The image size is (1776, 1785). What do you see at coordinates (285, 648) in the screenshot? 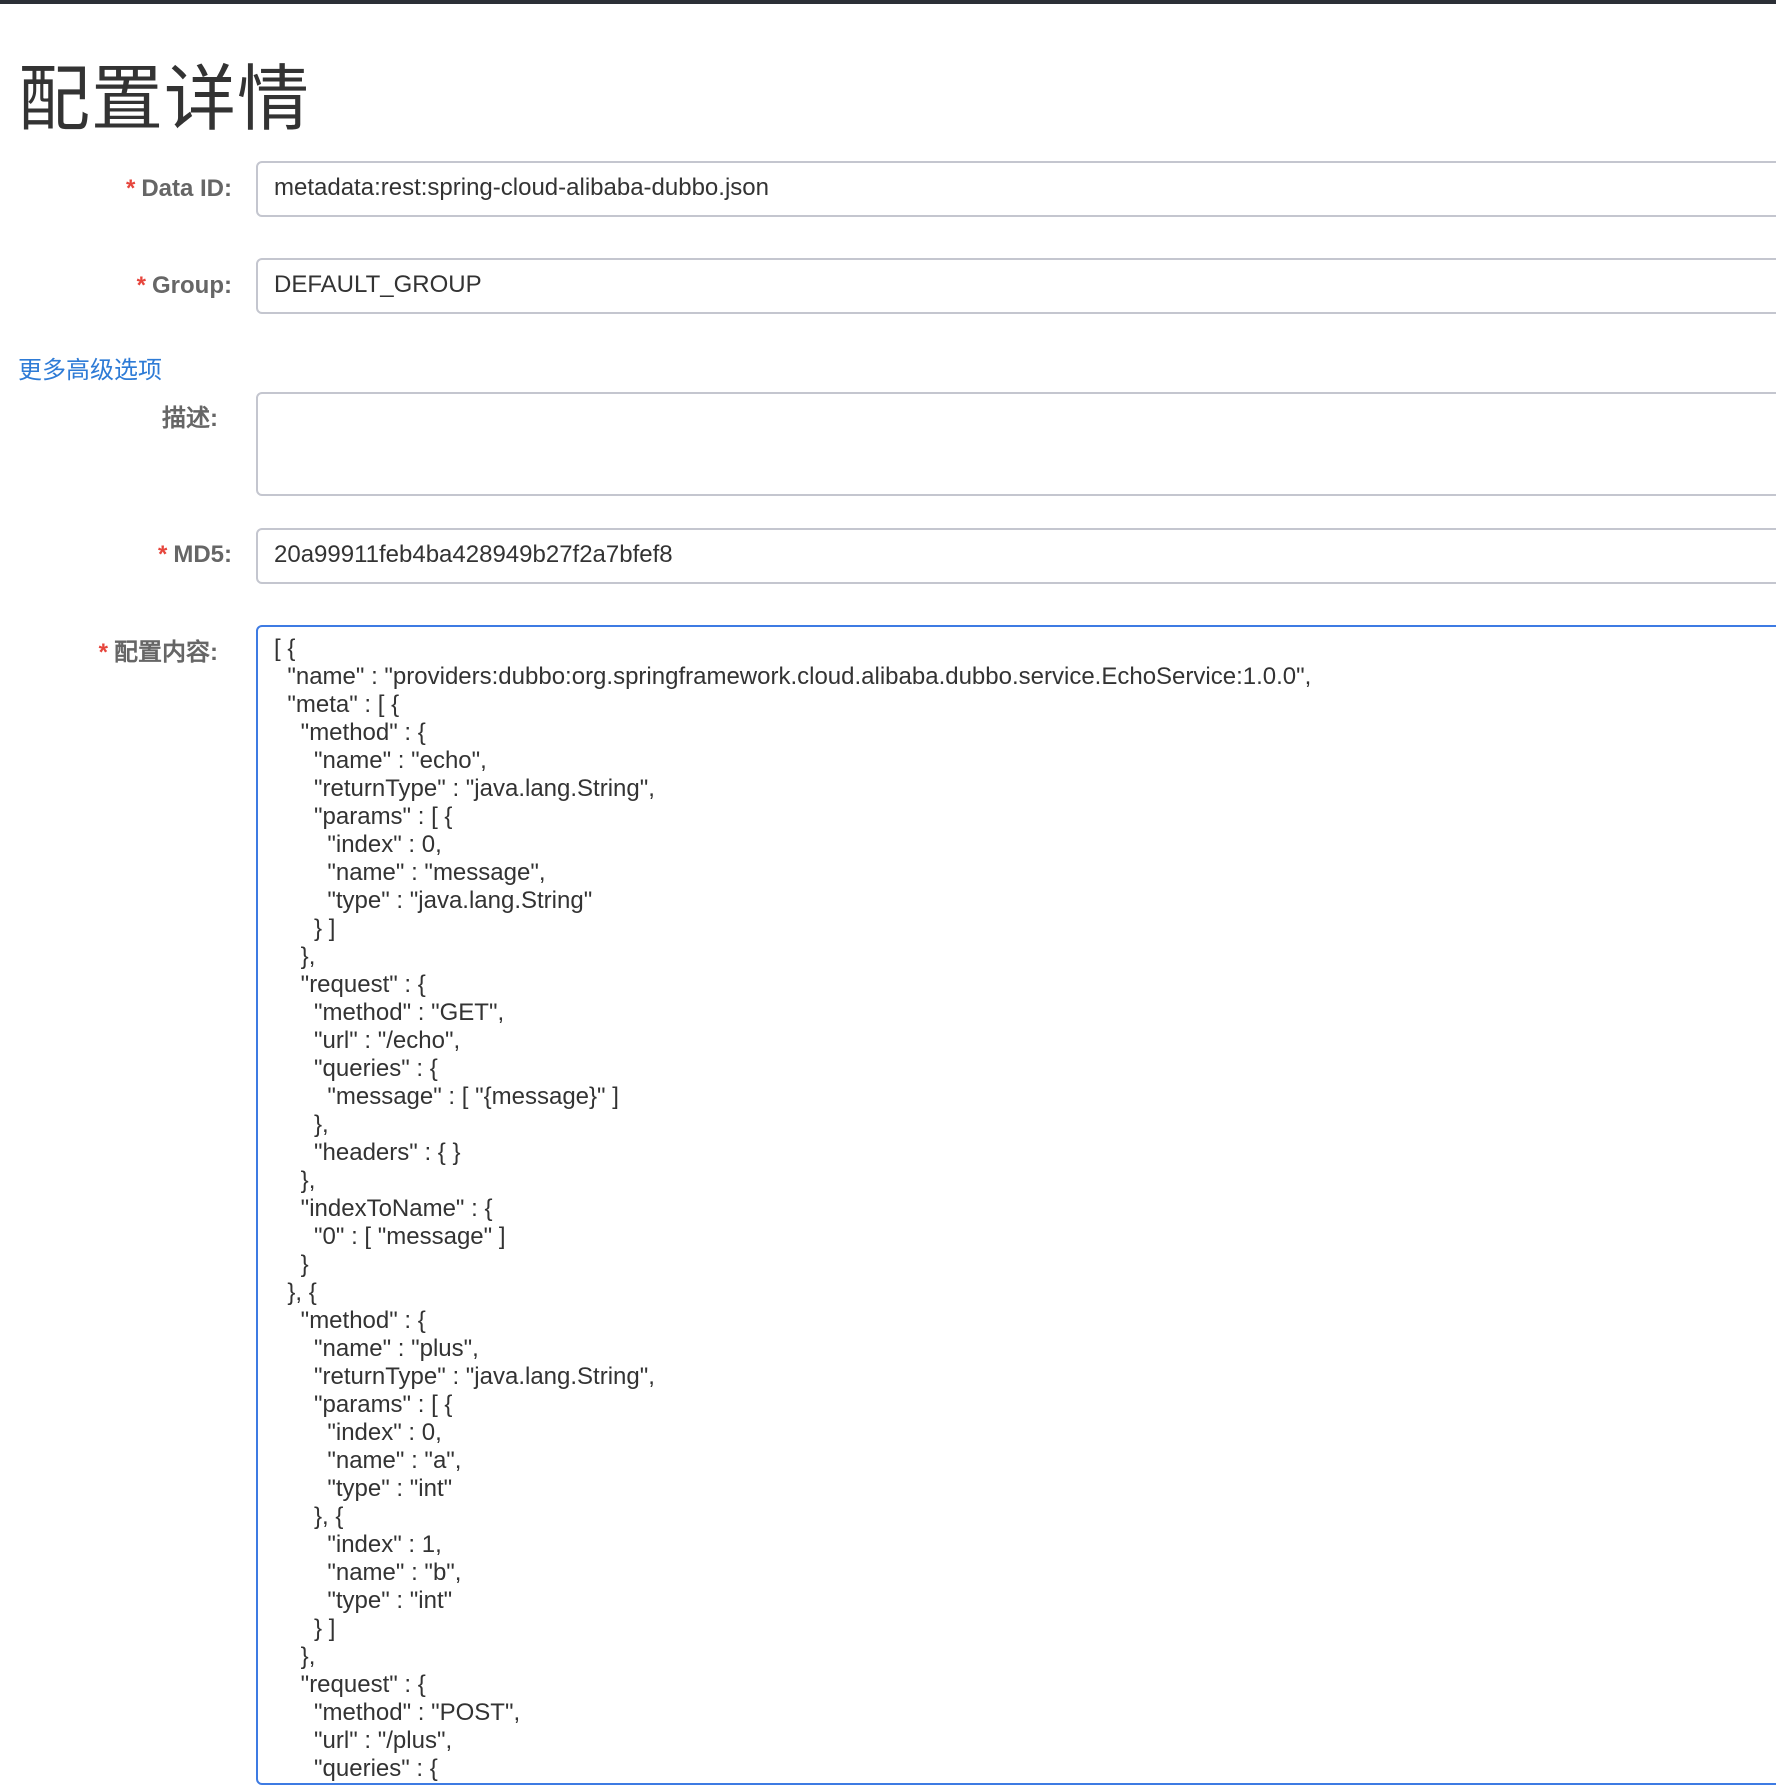
I see `code-line: [ {` at bounding box center [285, 648].